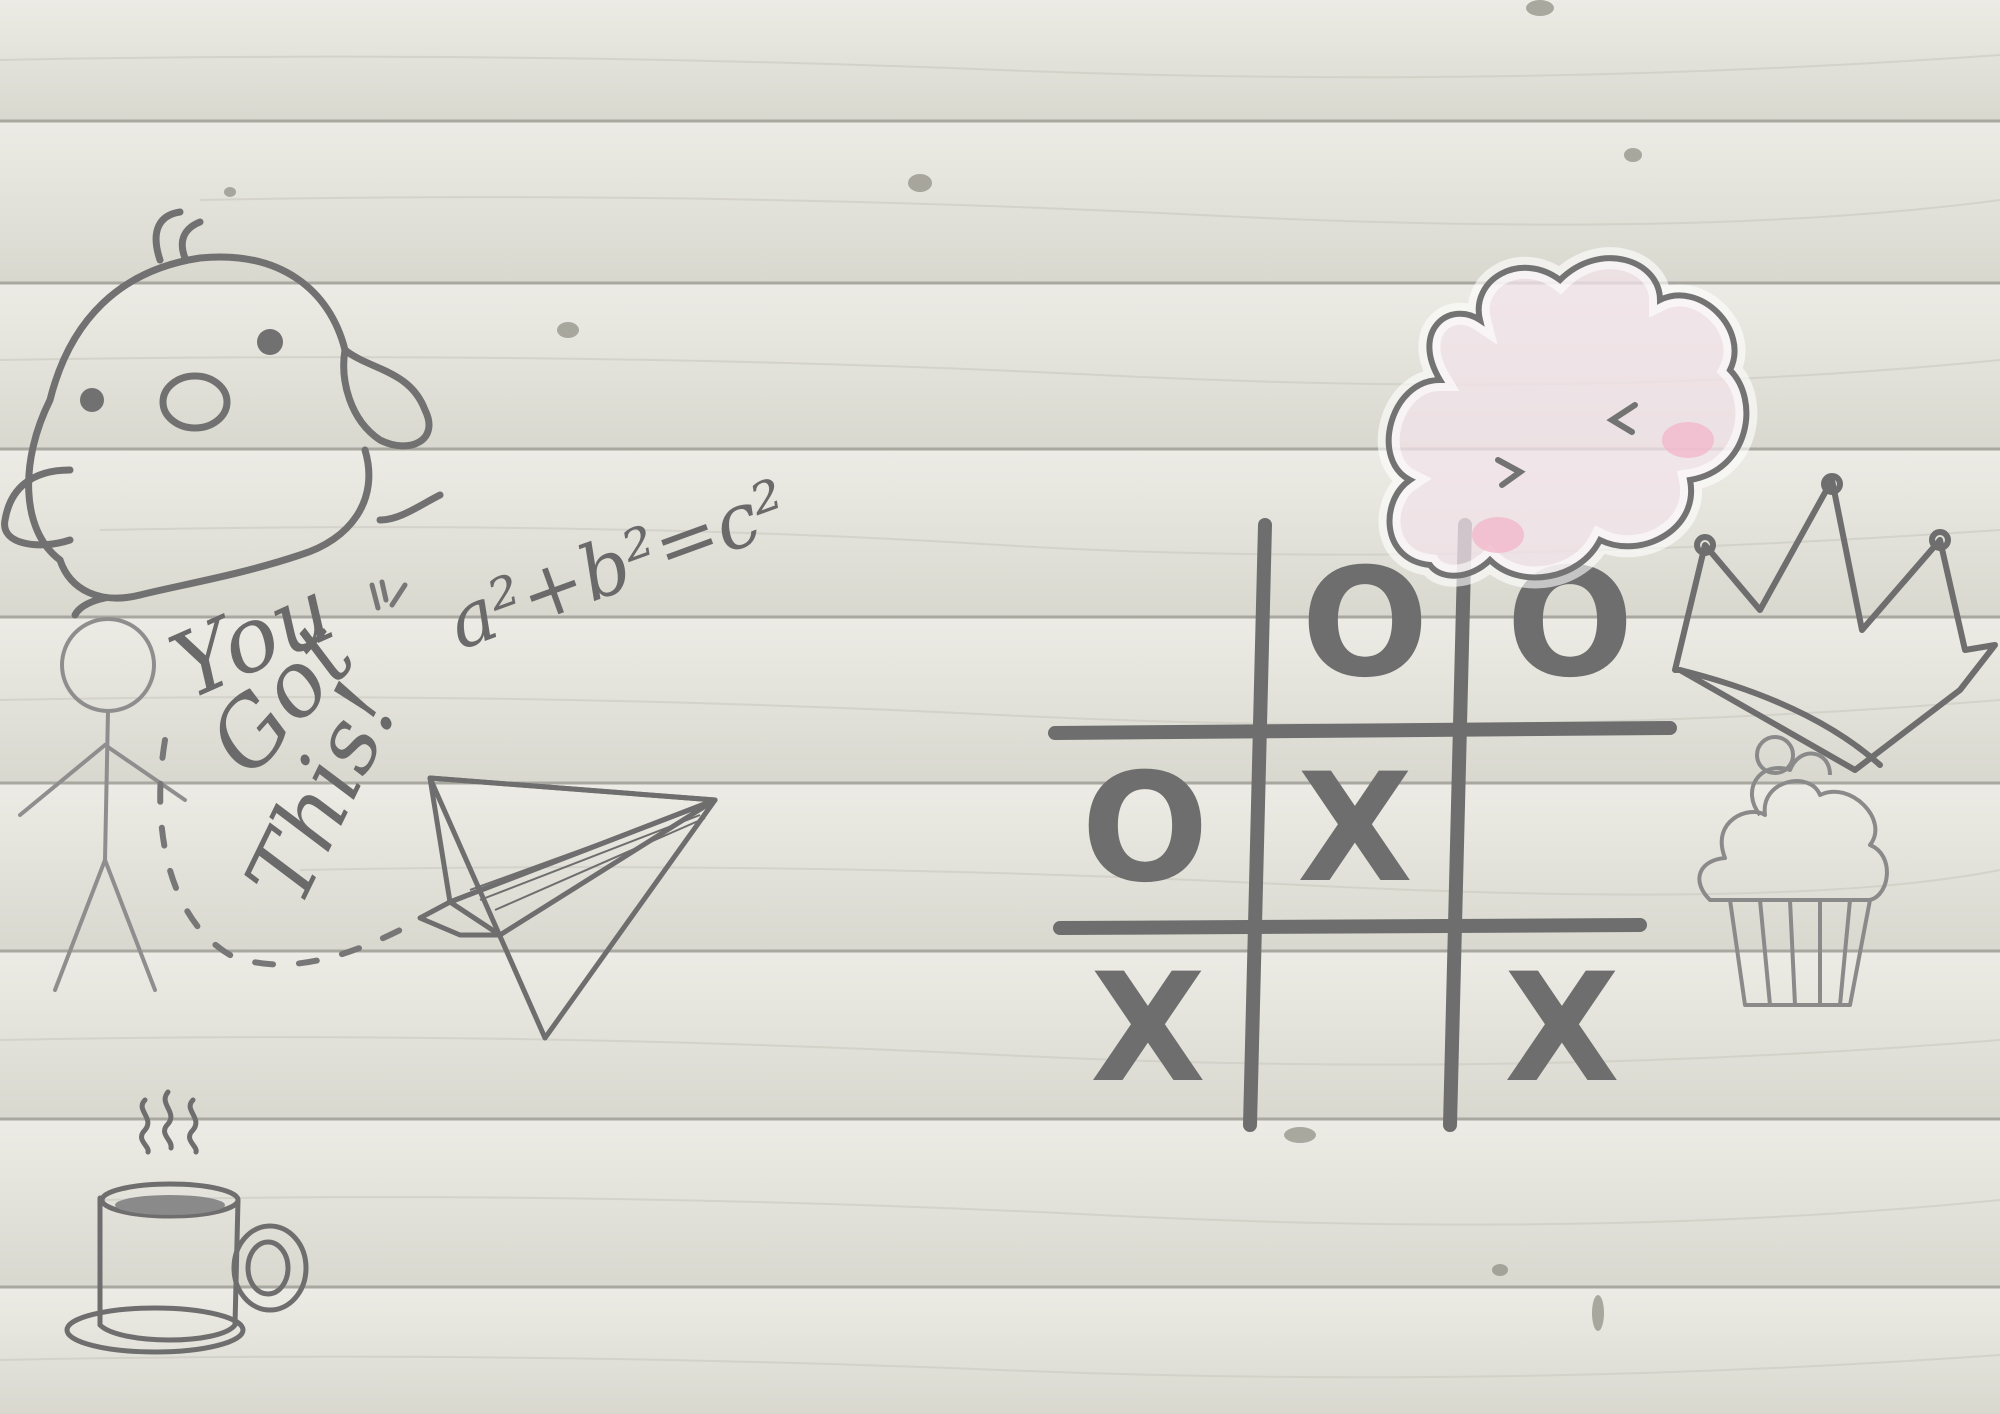 The image size is (2000, 1414). What do you see at coordinates (1355, 829) in the screenshot?
I see `cell-r1-c1: X` at bounding box center [1355, 829].